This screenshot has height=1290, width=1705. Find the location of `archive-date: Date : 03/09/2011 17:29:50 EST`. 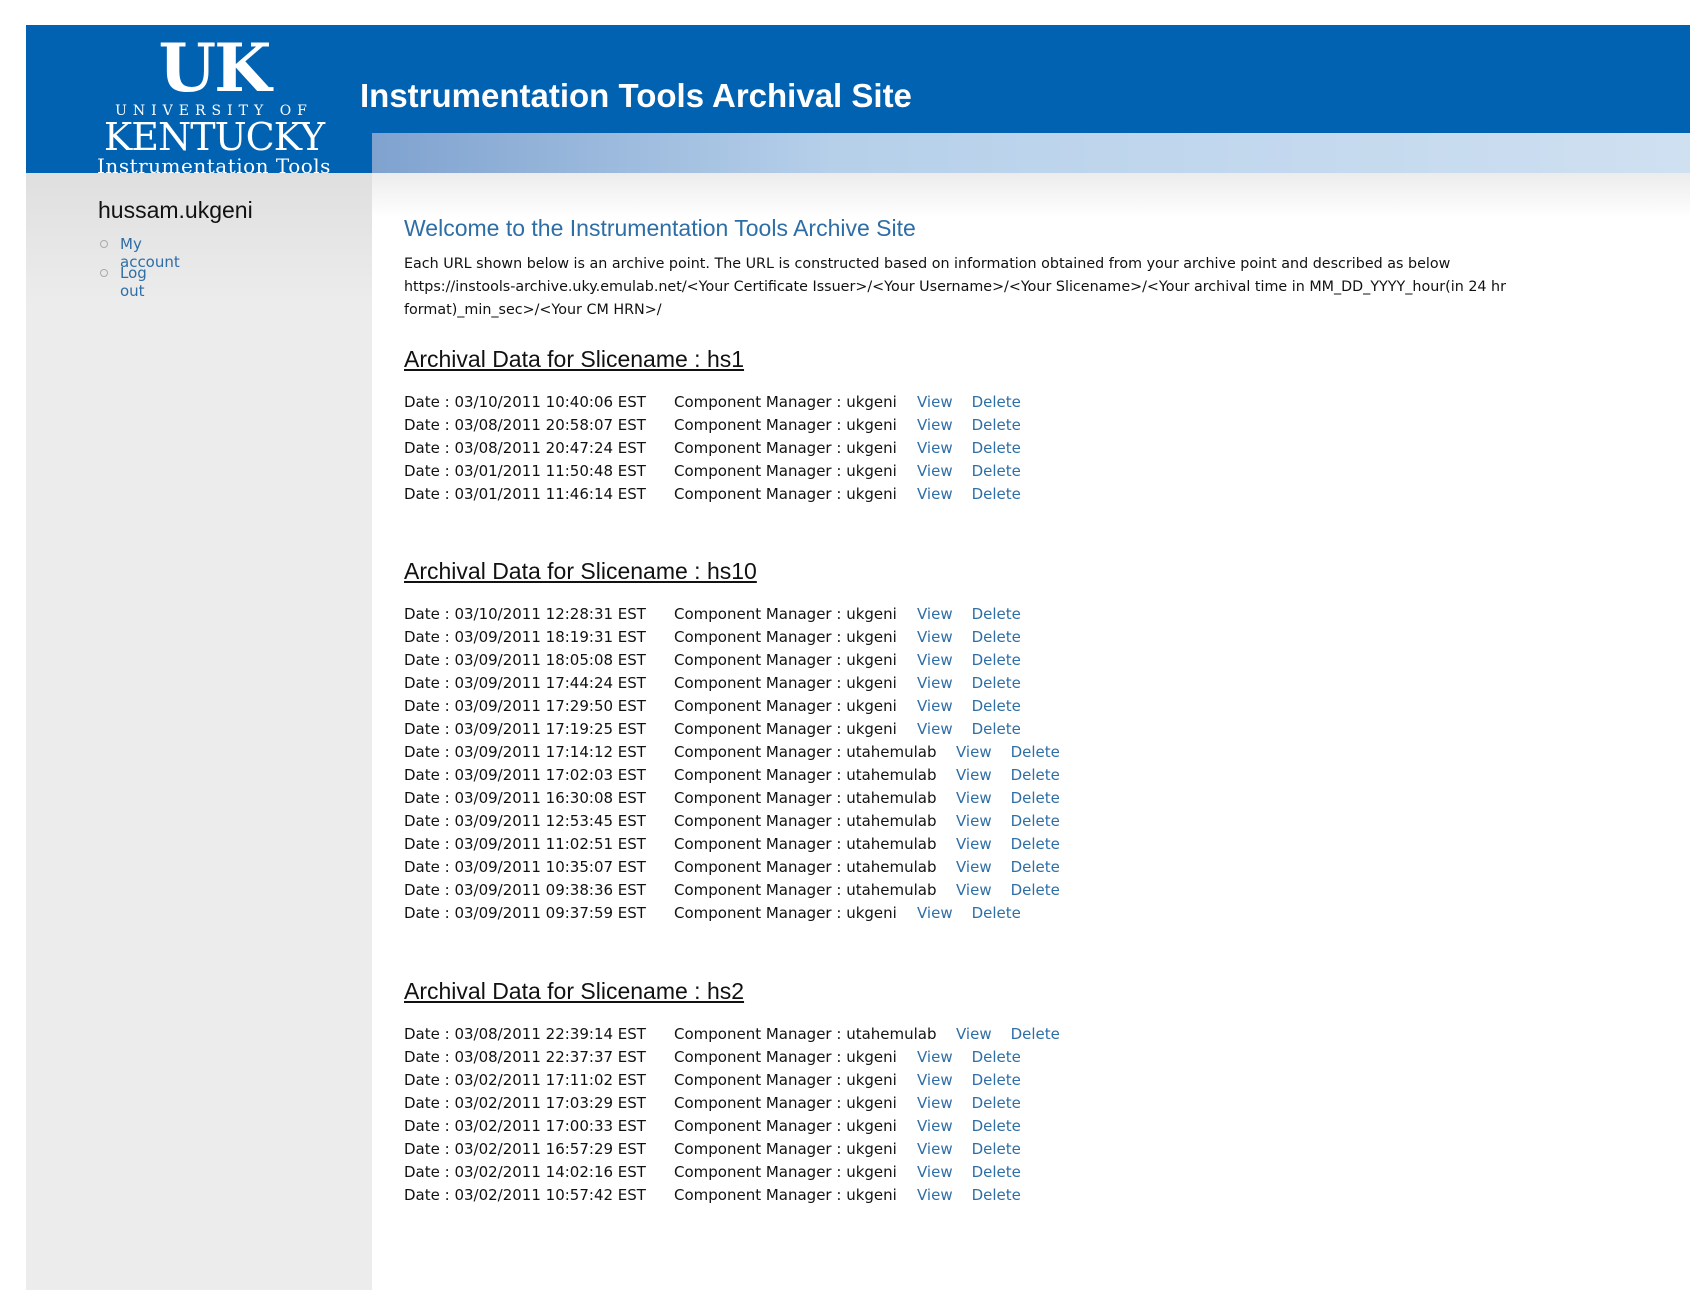

archive-date: Date : 03/09/2011 17:29:50 EST is located at coordinates (525, 706).